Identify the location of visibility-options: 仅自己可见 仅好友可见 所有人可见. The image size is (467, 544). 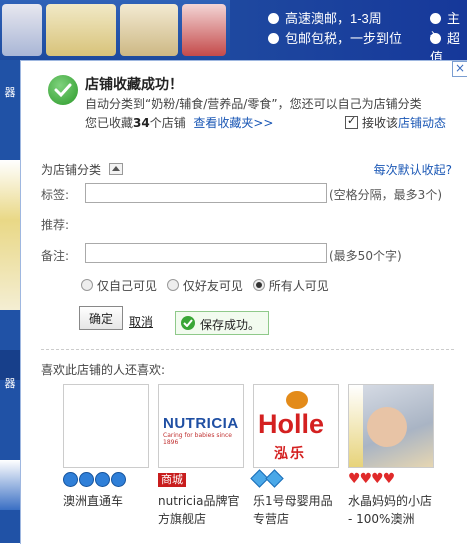
(208, 285).